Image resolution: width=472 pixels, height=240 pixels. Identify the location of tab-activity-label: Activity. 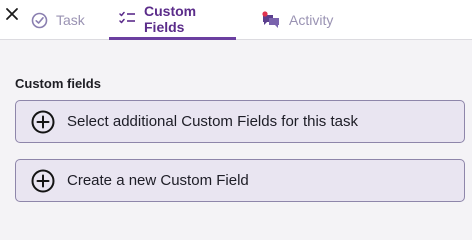
(311, 20).